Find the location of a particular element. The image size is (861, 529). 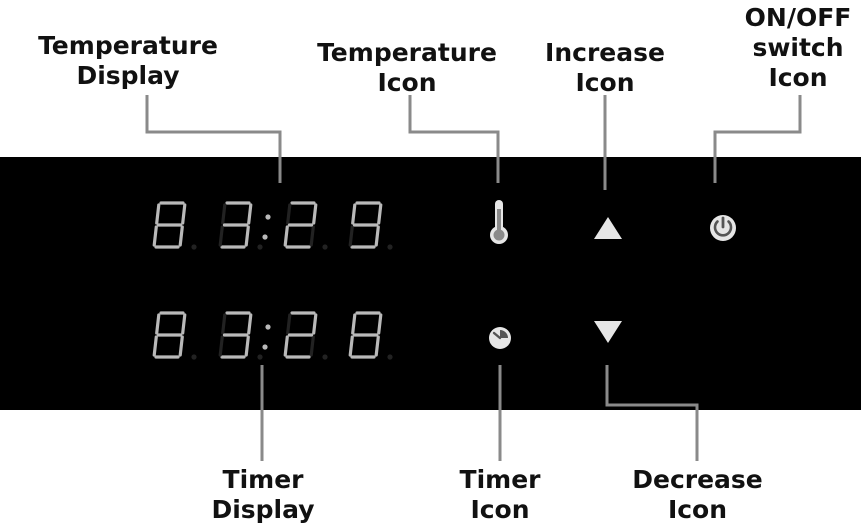

label-onoff-icon: ON/OFF switch Icon is located at coordinates (798, 47).